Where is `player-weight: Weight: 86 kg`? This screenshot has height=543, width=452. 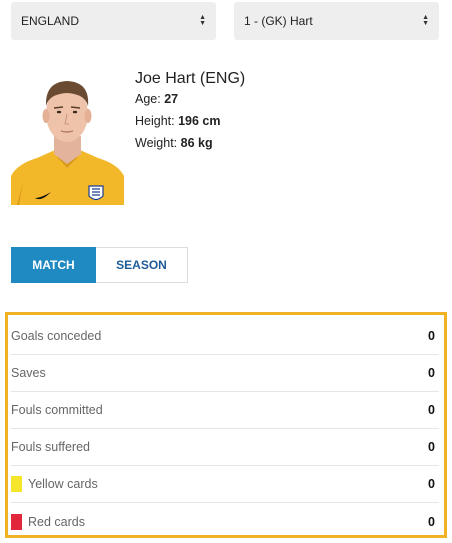 player-weight: Weight: 86 kg is located at coordinates (174, 143).